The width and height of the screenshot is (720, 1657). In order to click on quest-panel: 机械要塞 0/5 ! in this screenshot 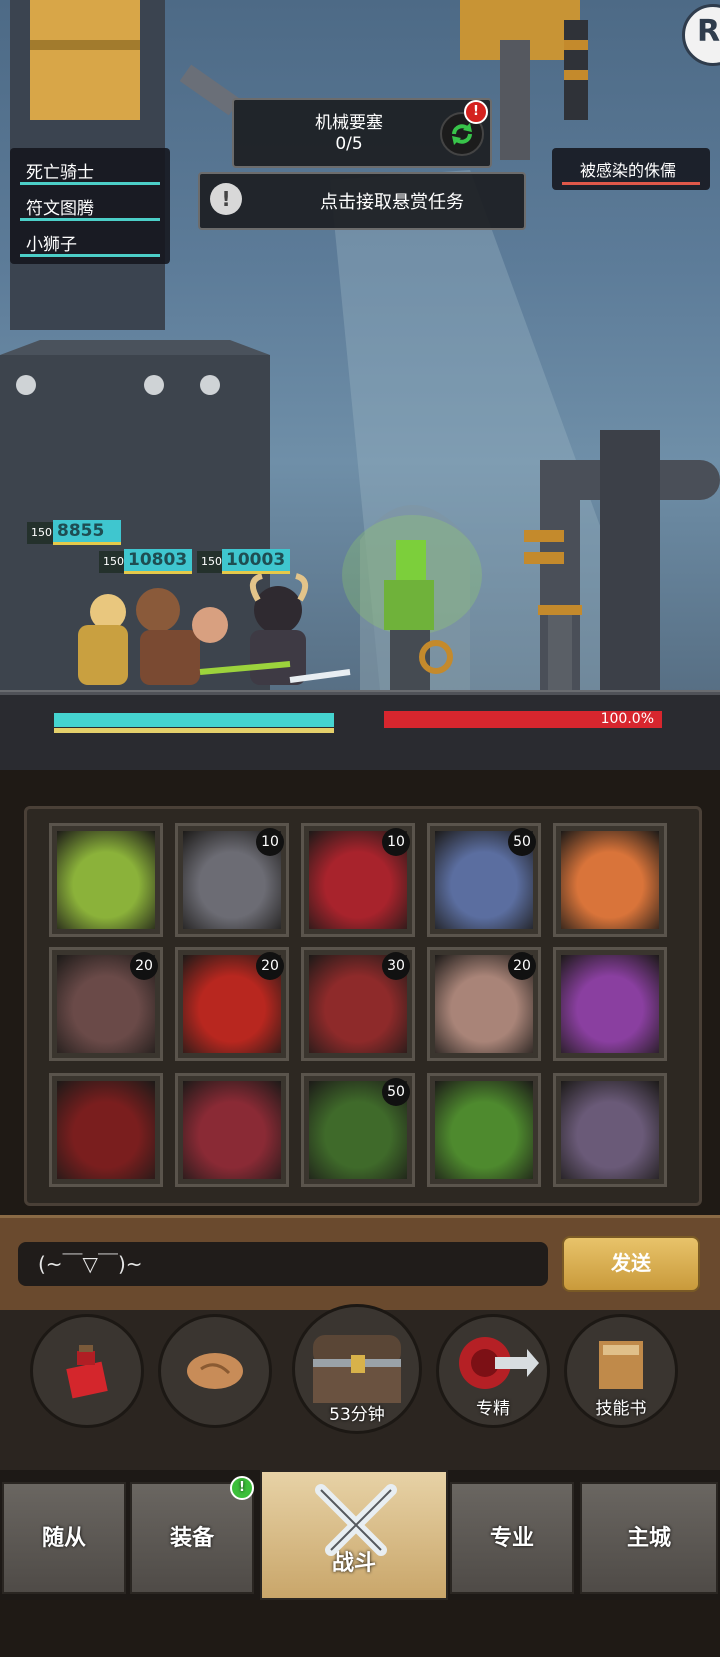, I will do `click(362, 133)`.